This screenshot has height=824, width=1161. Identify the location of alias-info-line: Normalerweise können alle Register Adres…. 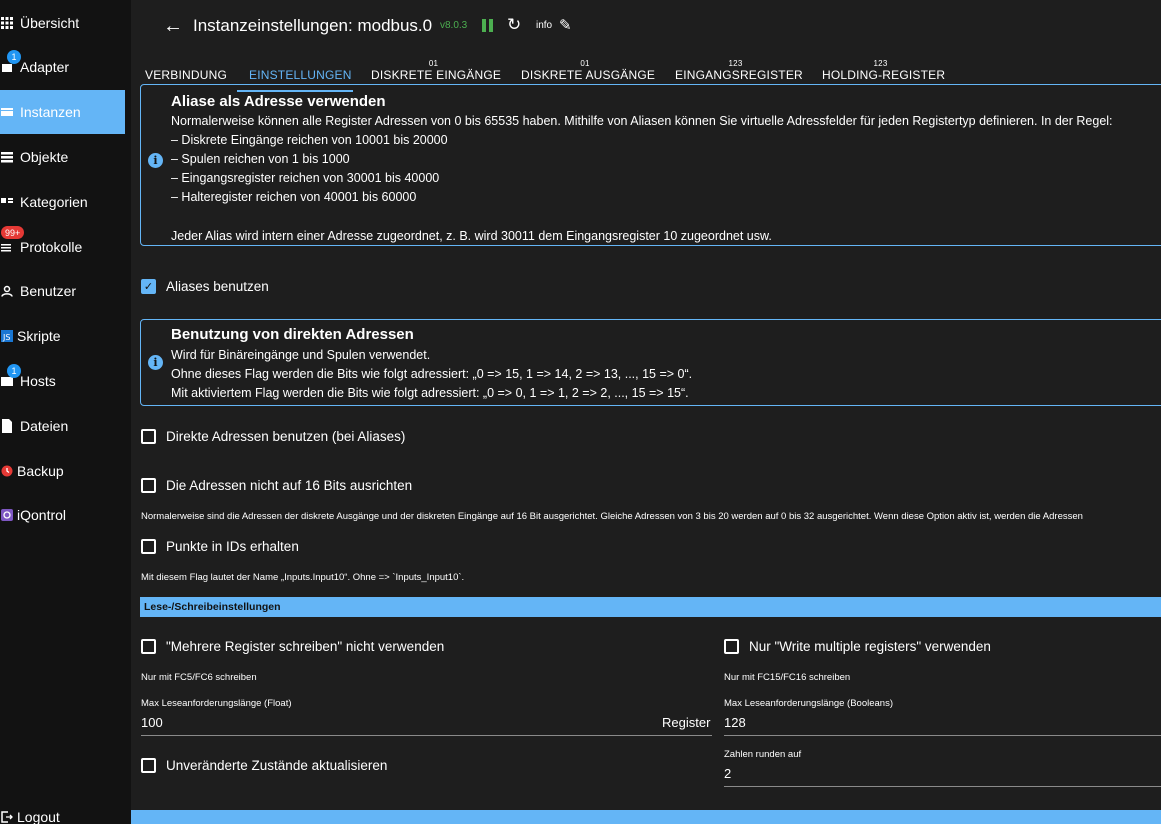
(642, 121).